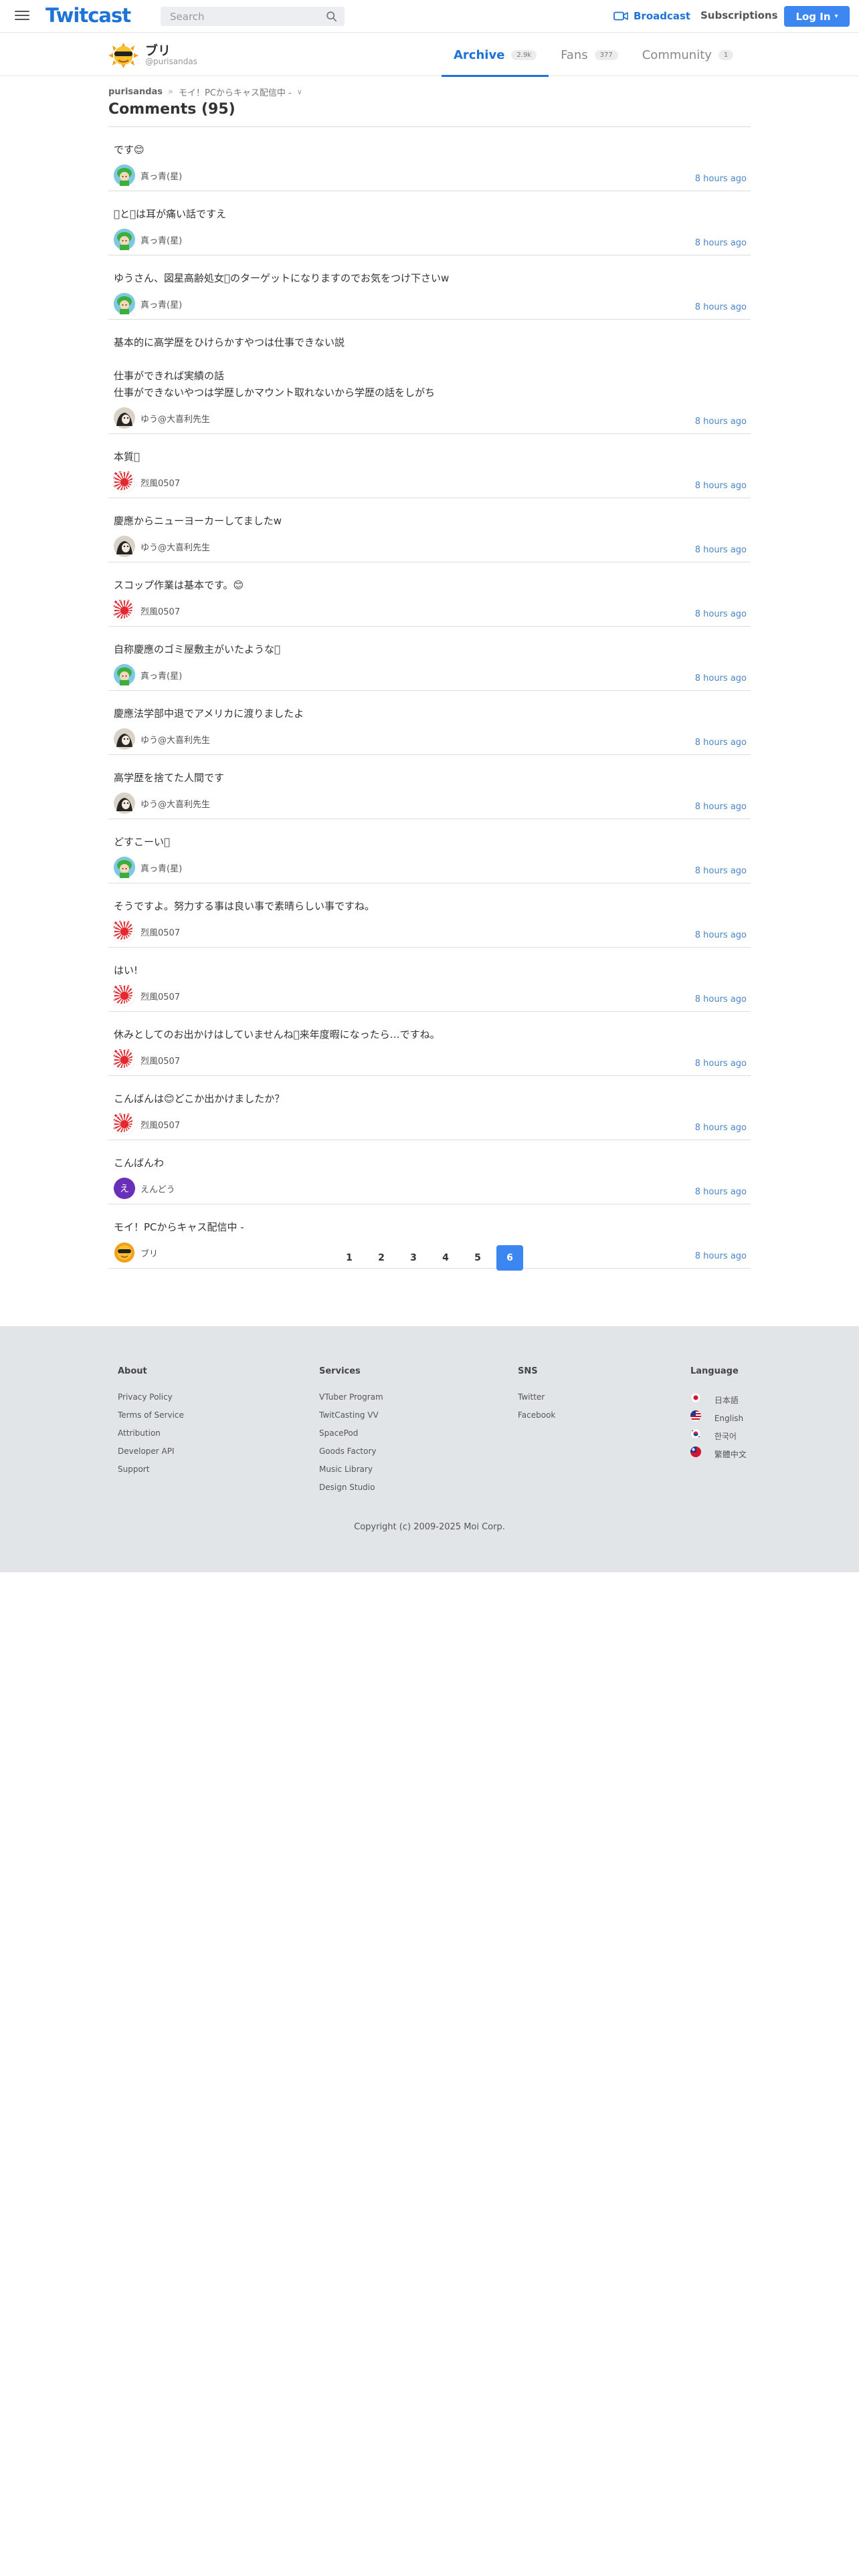 The height and width of the screenshot is (2576, 859). What do you see at coordinates (817, 16) in the screenshot?
I see `login-button: Log In ▾` at bounding box center [817, 16].